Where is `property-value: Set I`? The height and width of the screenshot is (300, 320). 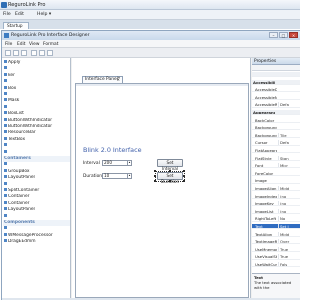
property-value: Set I is located at coordinates (289, 226).